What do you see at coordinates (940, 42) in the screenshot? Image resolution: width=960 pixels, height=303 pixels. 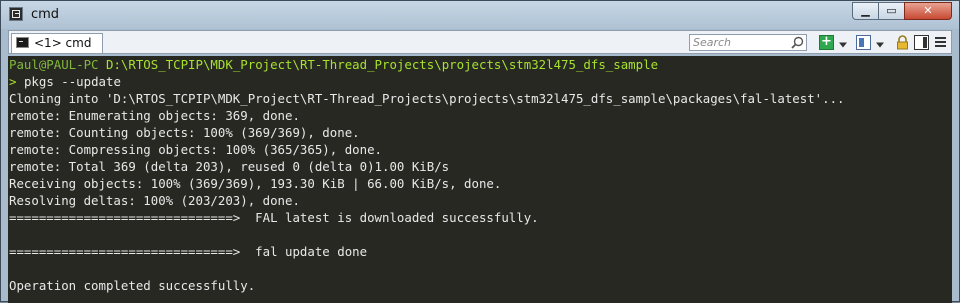 I see `menu-icon` at bounding box center [940, 42].